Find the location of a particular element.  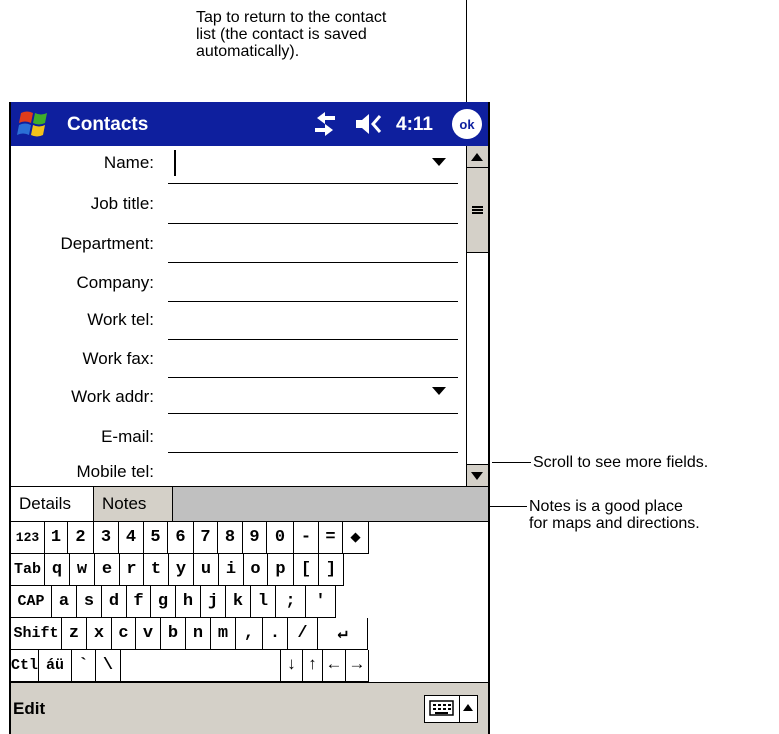

key-h: h is located at coordinates (188, 602).